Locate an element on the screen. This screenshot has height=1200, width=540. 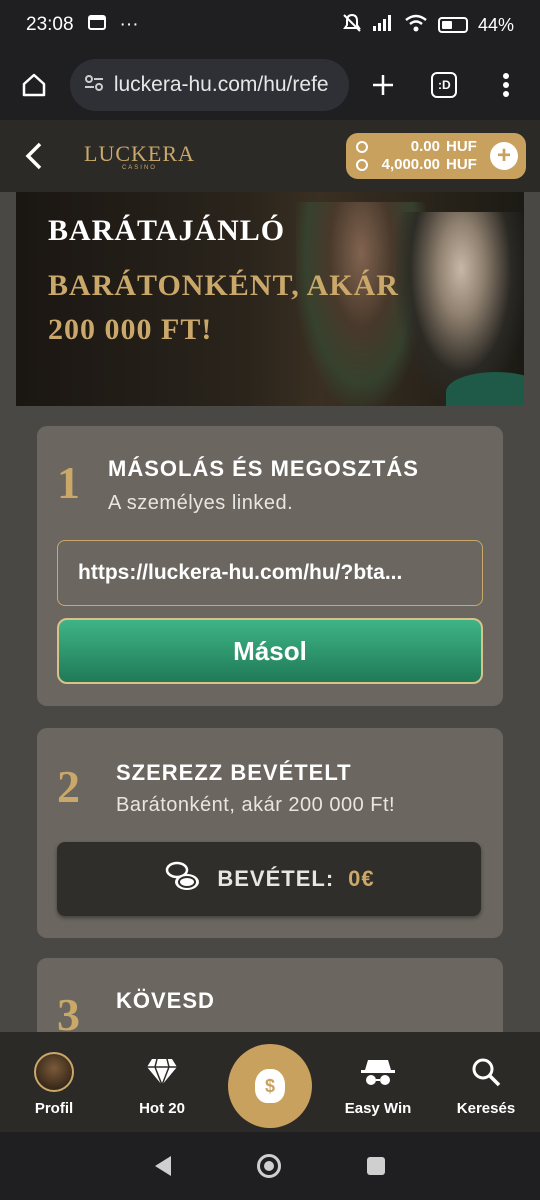
step-number: 1 is located at coordinates (68, 482).